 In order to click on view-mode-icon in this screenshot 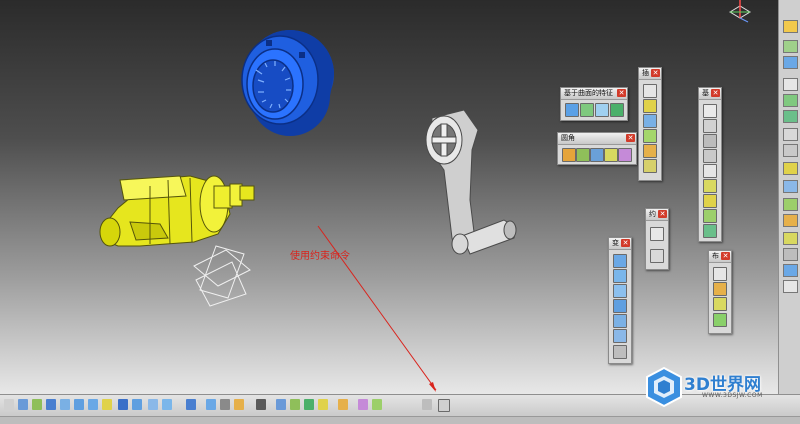, I will do `click(137, 404)`.